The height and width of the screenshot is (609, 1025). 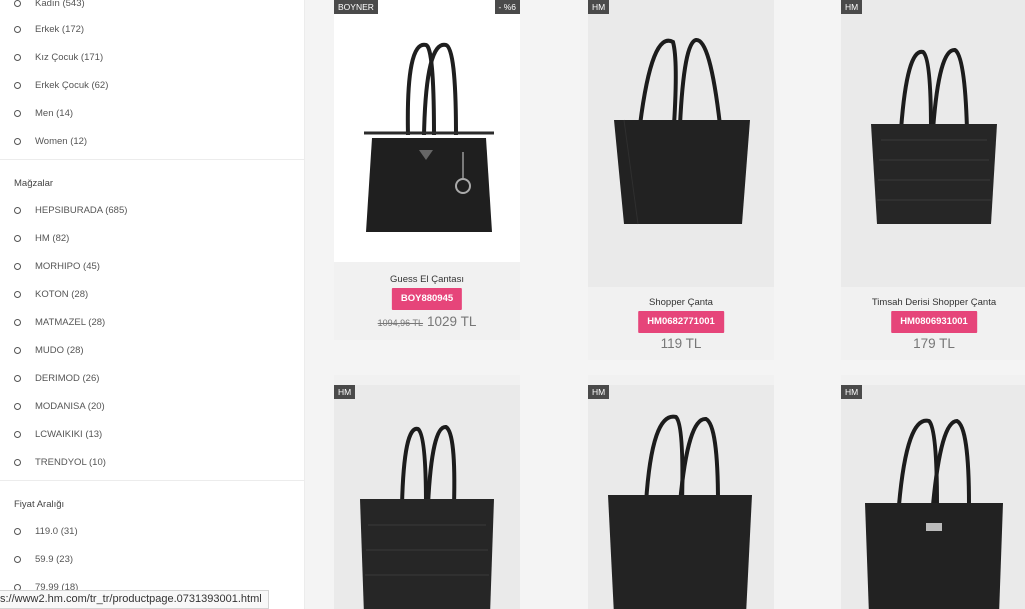 What do you see at coordinates (681, 302) in the screenshot?
I see `product-name: Shopper Çanta` at bounding box center [681, 302].